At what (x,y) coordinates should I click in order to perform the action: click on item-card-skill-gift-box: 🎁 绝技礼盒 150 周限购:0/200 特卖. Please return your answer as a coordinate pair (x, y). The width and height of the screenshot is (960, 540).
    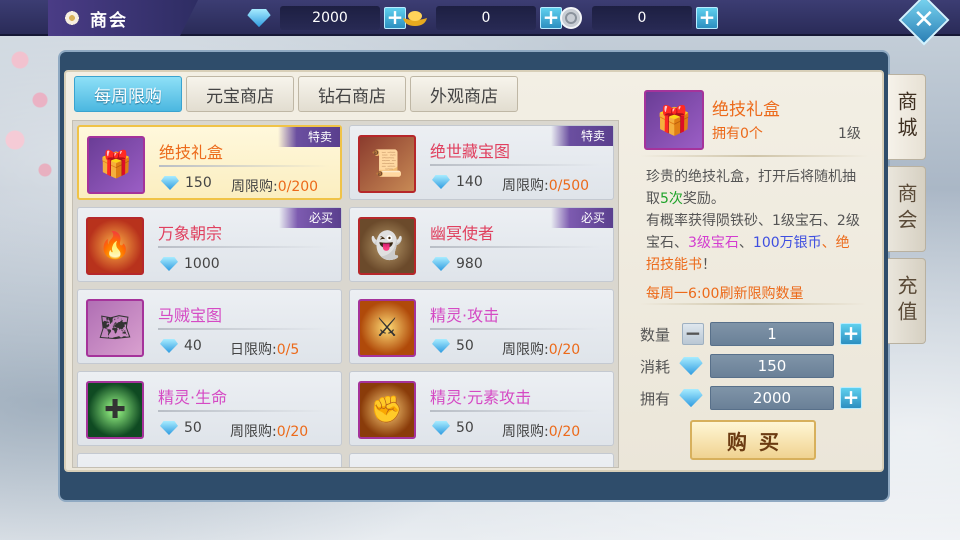
    Looking at the image, I should click on (209, 162).